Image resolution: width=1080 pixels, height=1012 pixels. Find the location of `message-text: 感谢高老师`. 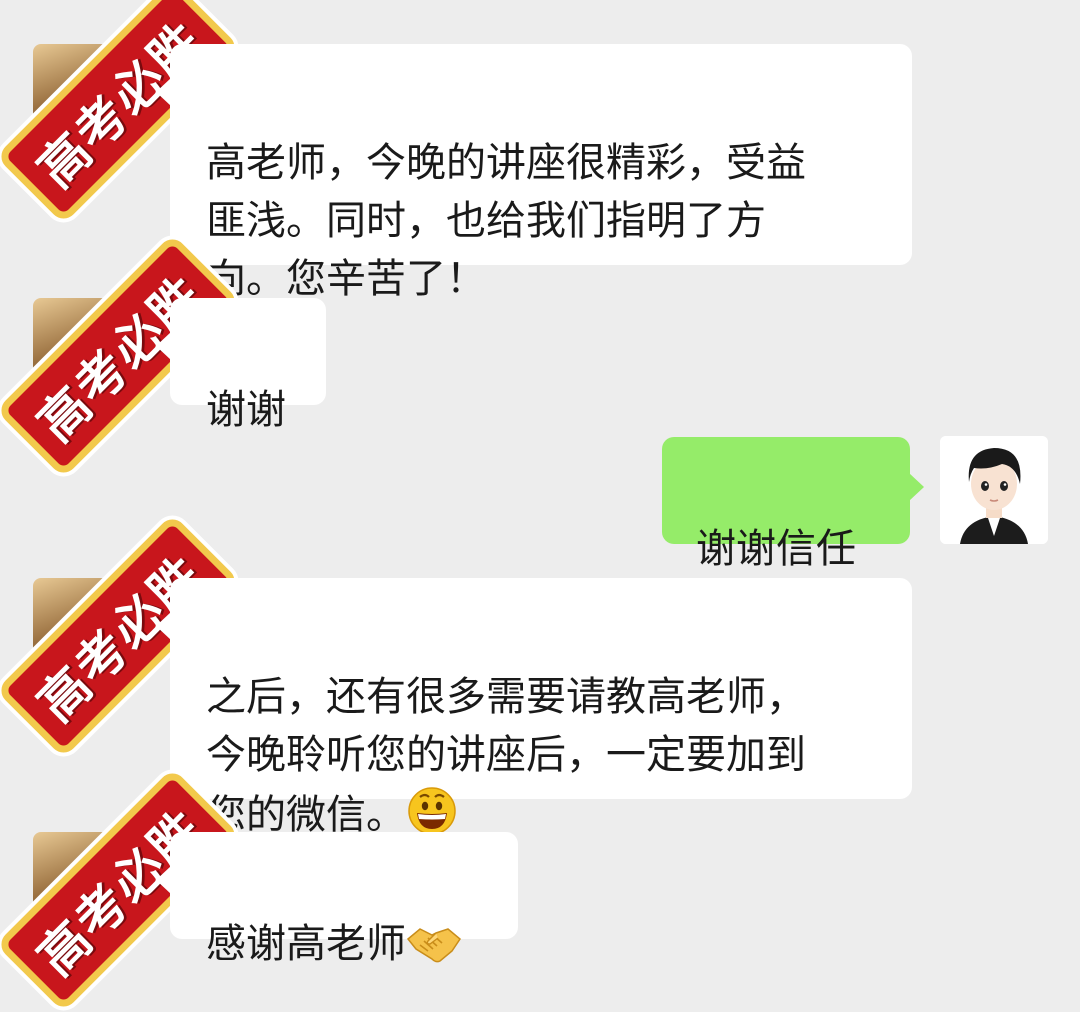

message-text: 感谢高老师 is located at coordinates (306, 944).